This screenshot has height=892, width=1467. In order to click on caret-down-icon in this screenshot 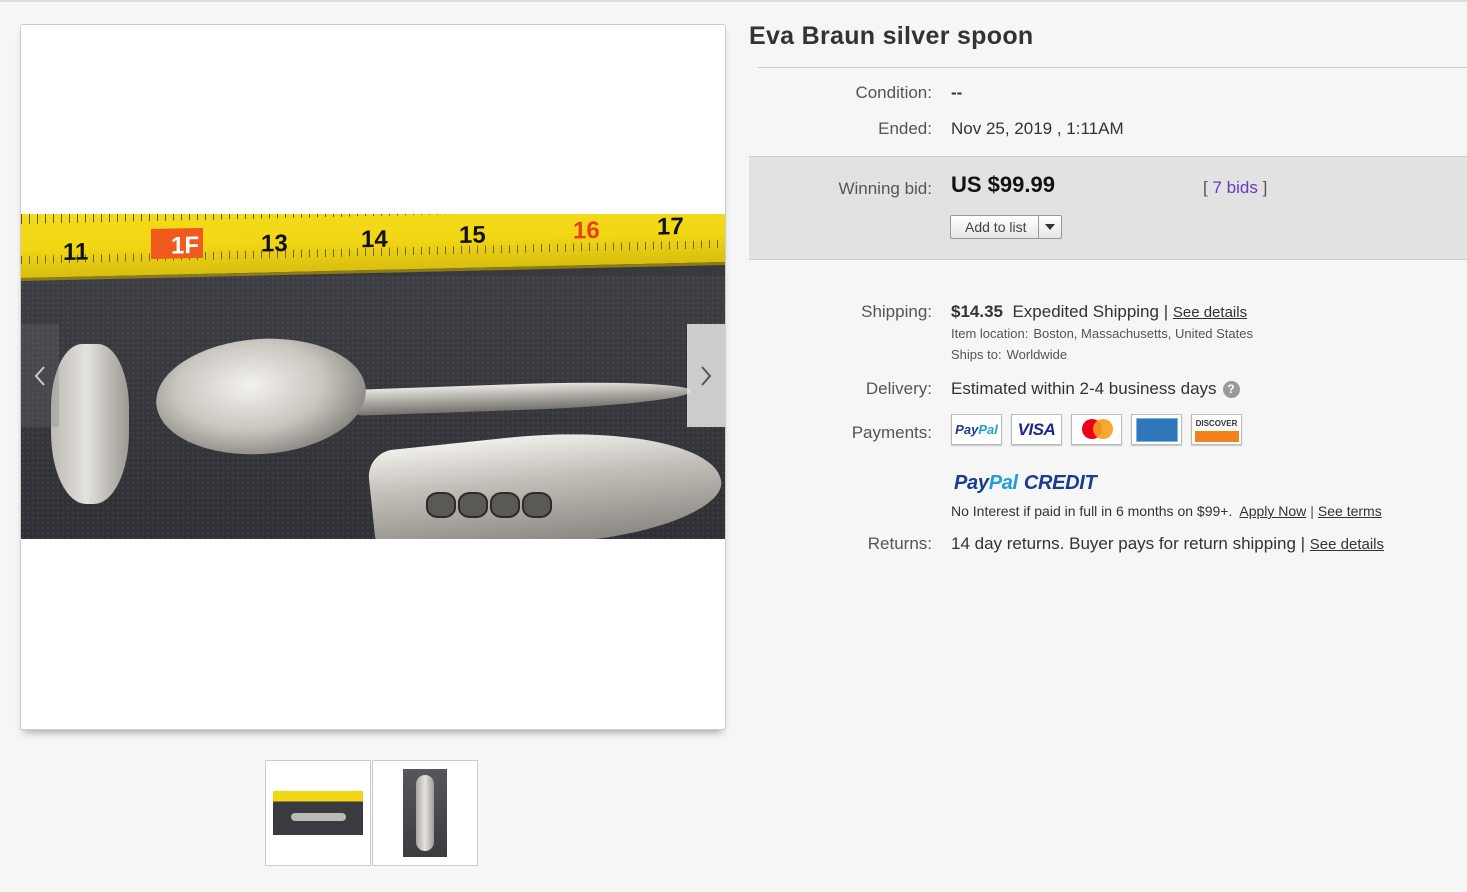, I will do `click(1050, 227)`.